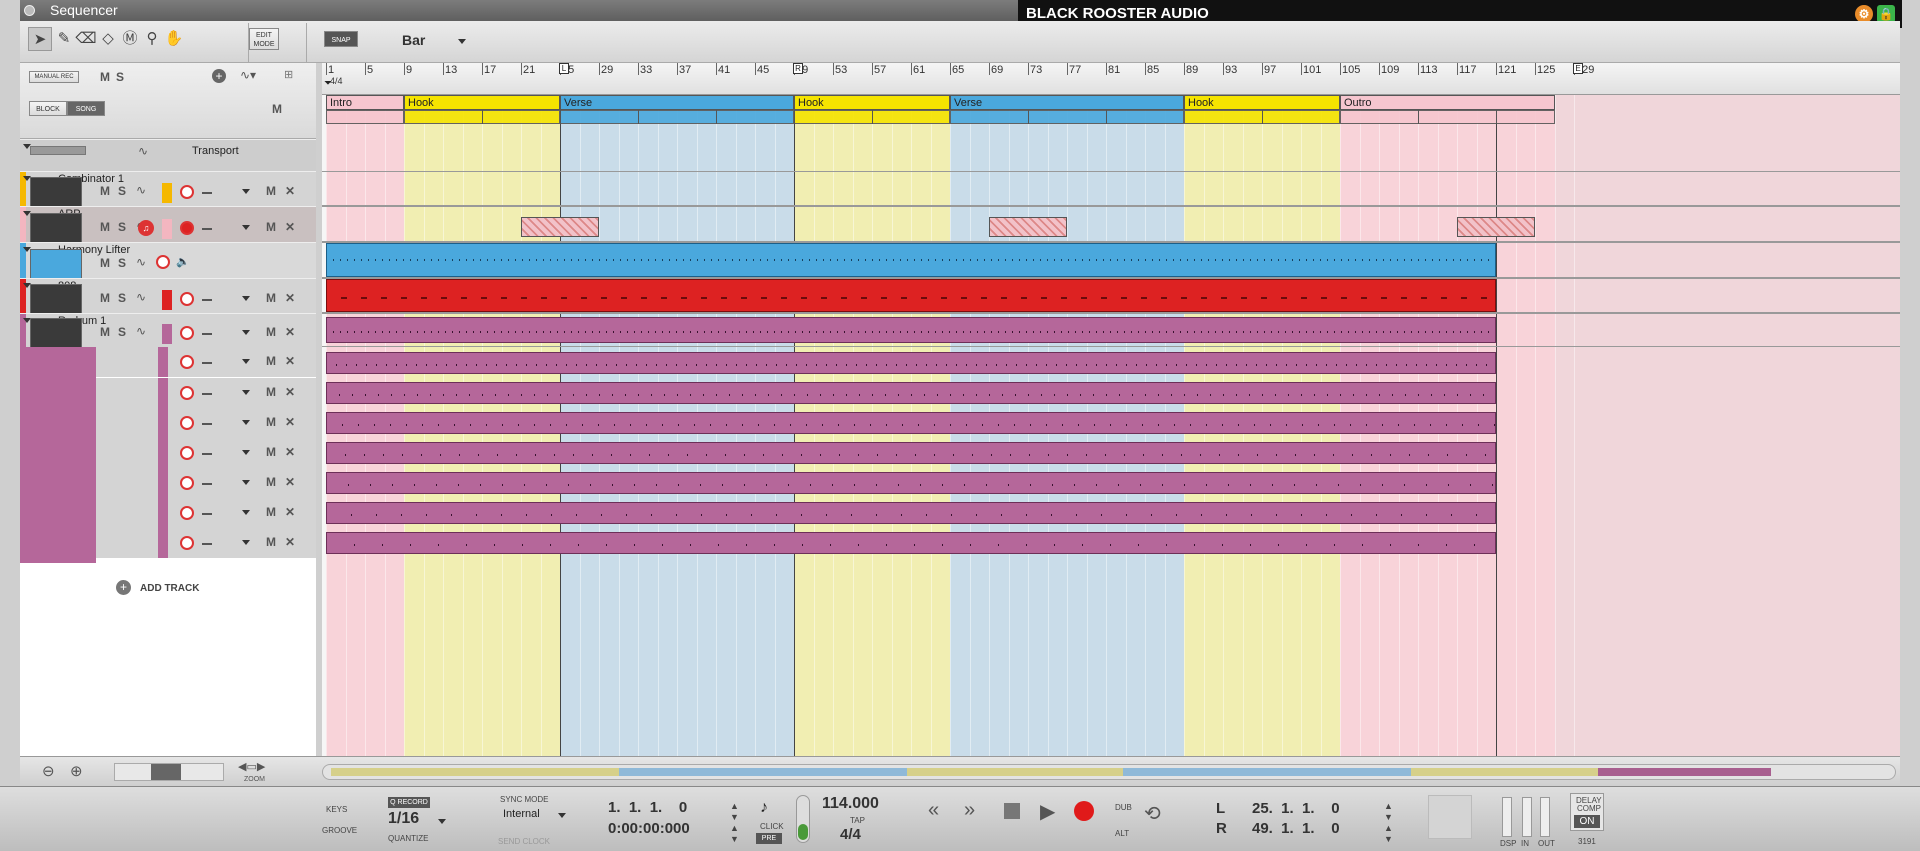  Describe the element at coordinates (969, 810) in the screenshot. I see `fast-forward-button: »` at that location.